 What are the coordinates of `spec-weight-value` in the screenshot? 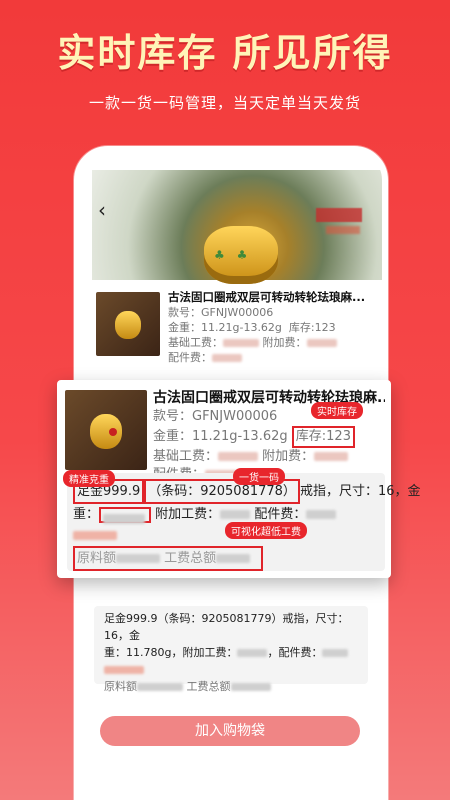 It's located at (125, 515).